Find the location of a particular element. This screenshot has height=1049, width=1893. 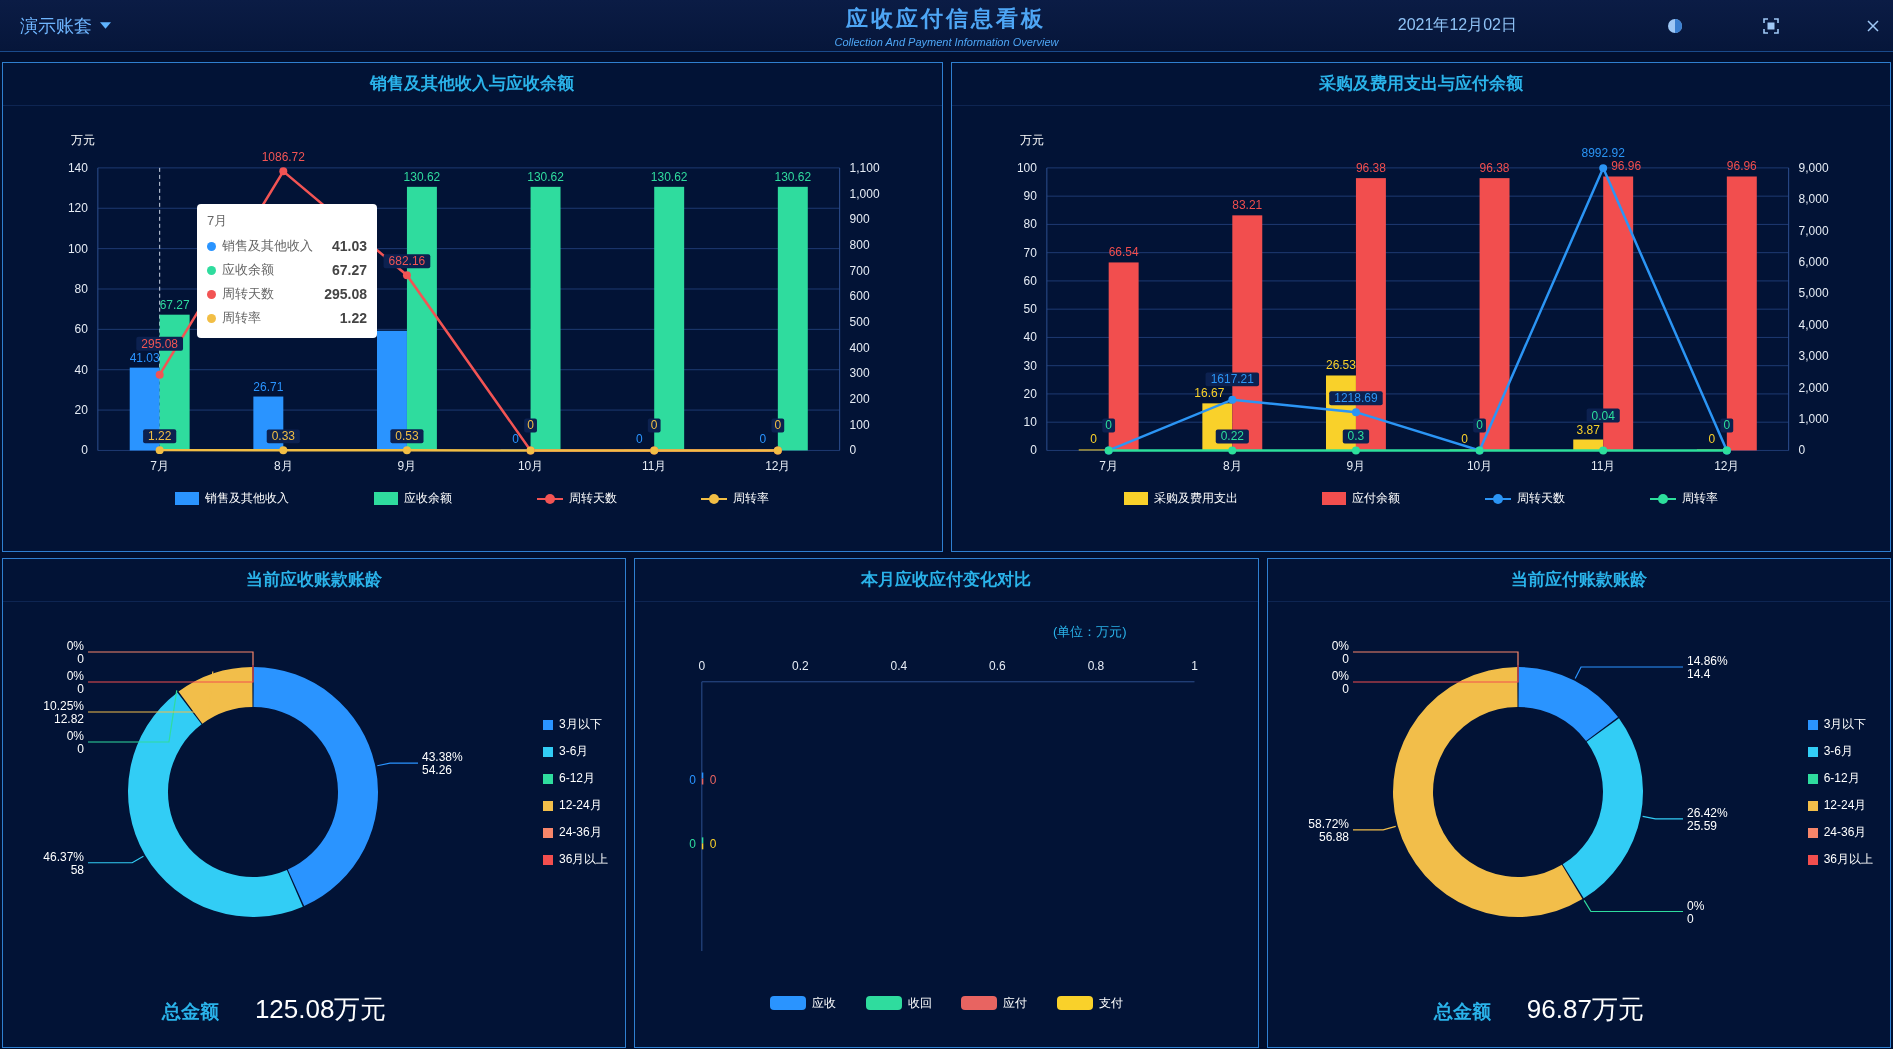

y-axis-label: 2,000 is located at coordinates (1813, 387).